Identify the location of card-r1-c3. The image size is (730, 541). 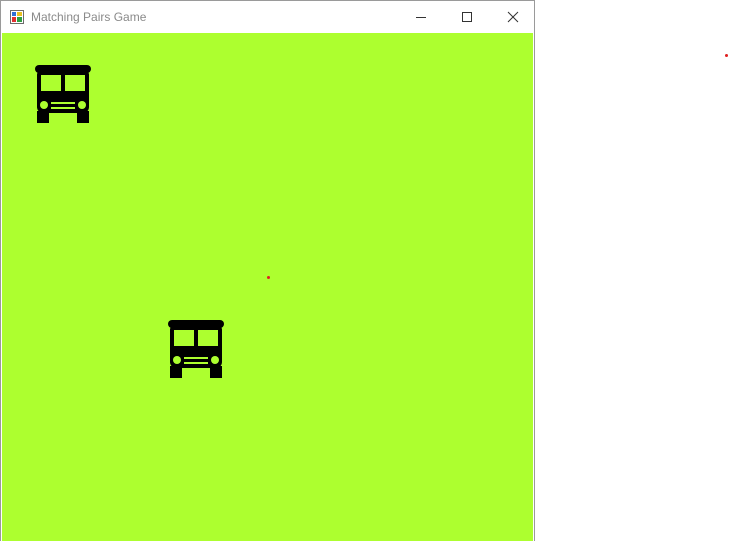
(334, 95).